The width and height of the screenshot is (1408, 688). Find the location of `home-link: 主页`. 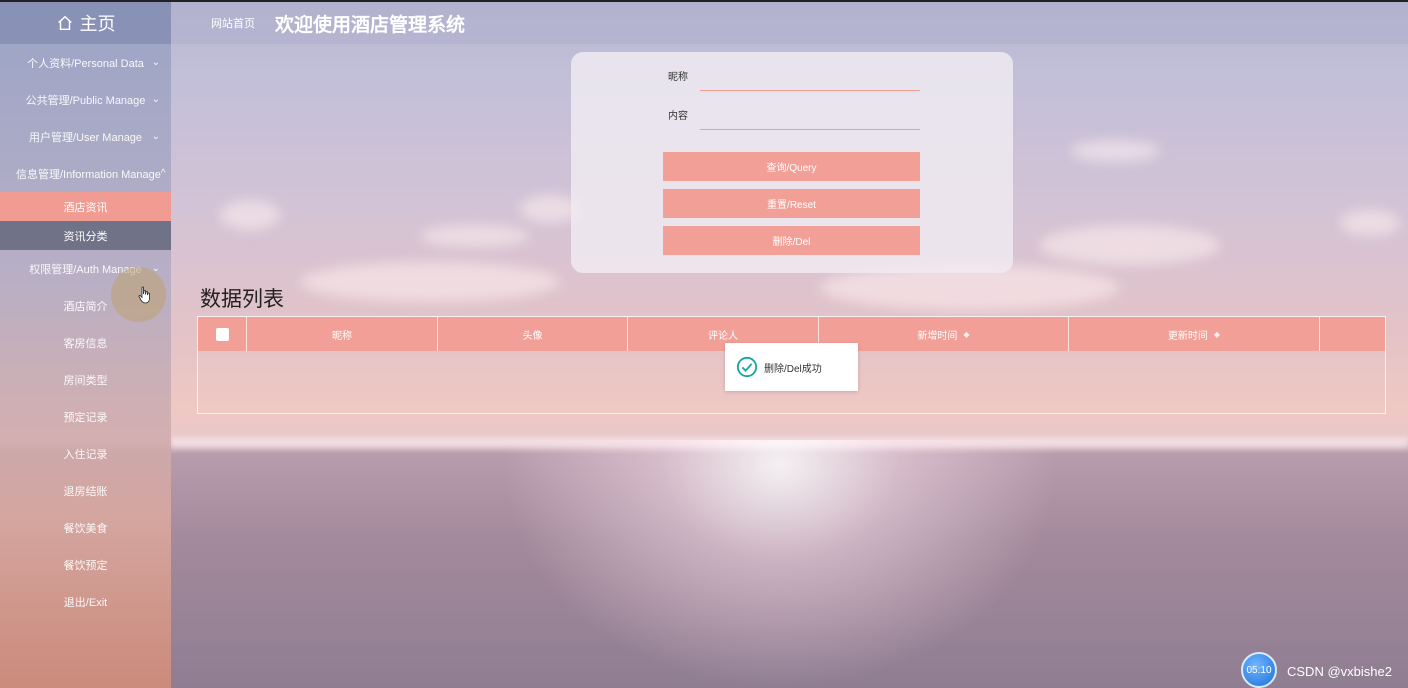

home-link: 主页 is located at coordinates (85, 23).